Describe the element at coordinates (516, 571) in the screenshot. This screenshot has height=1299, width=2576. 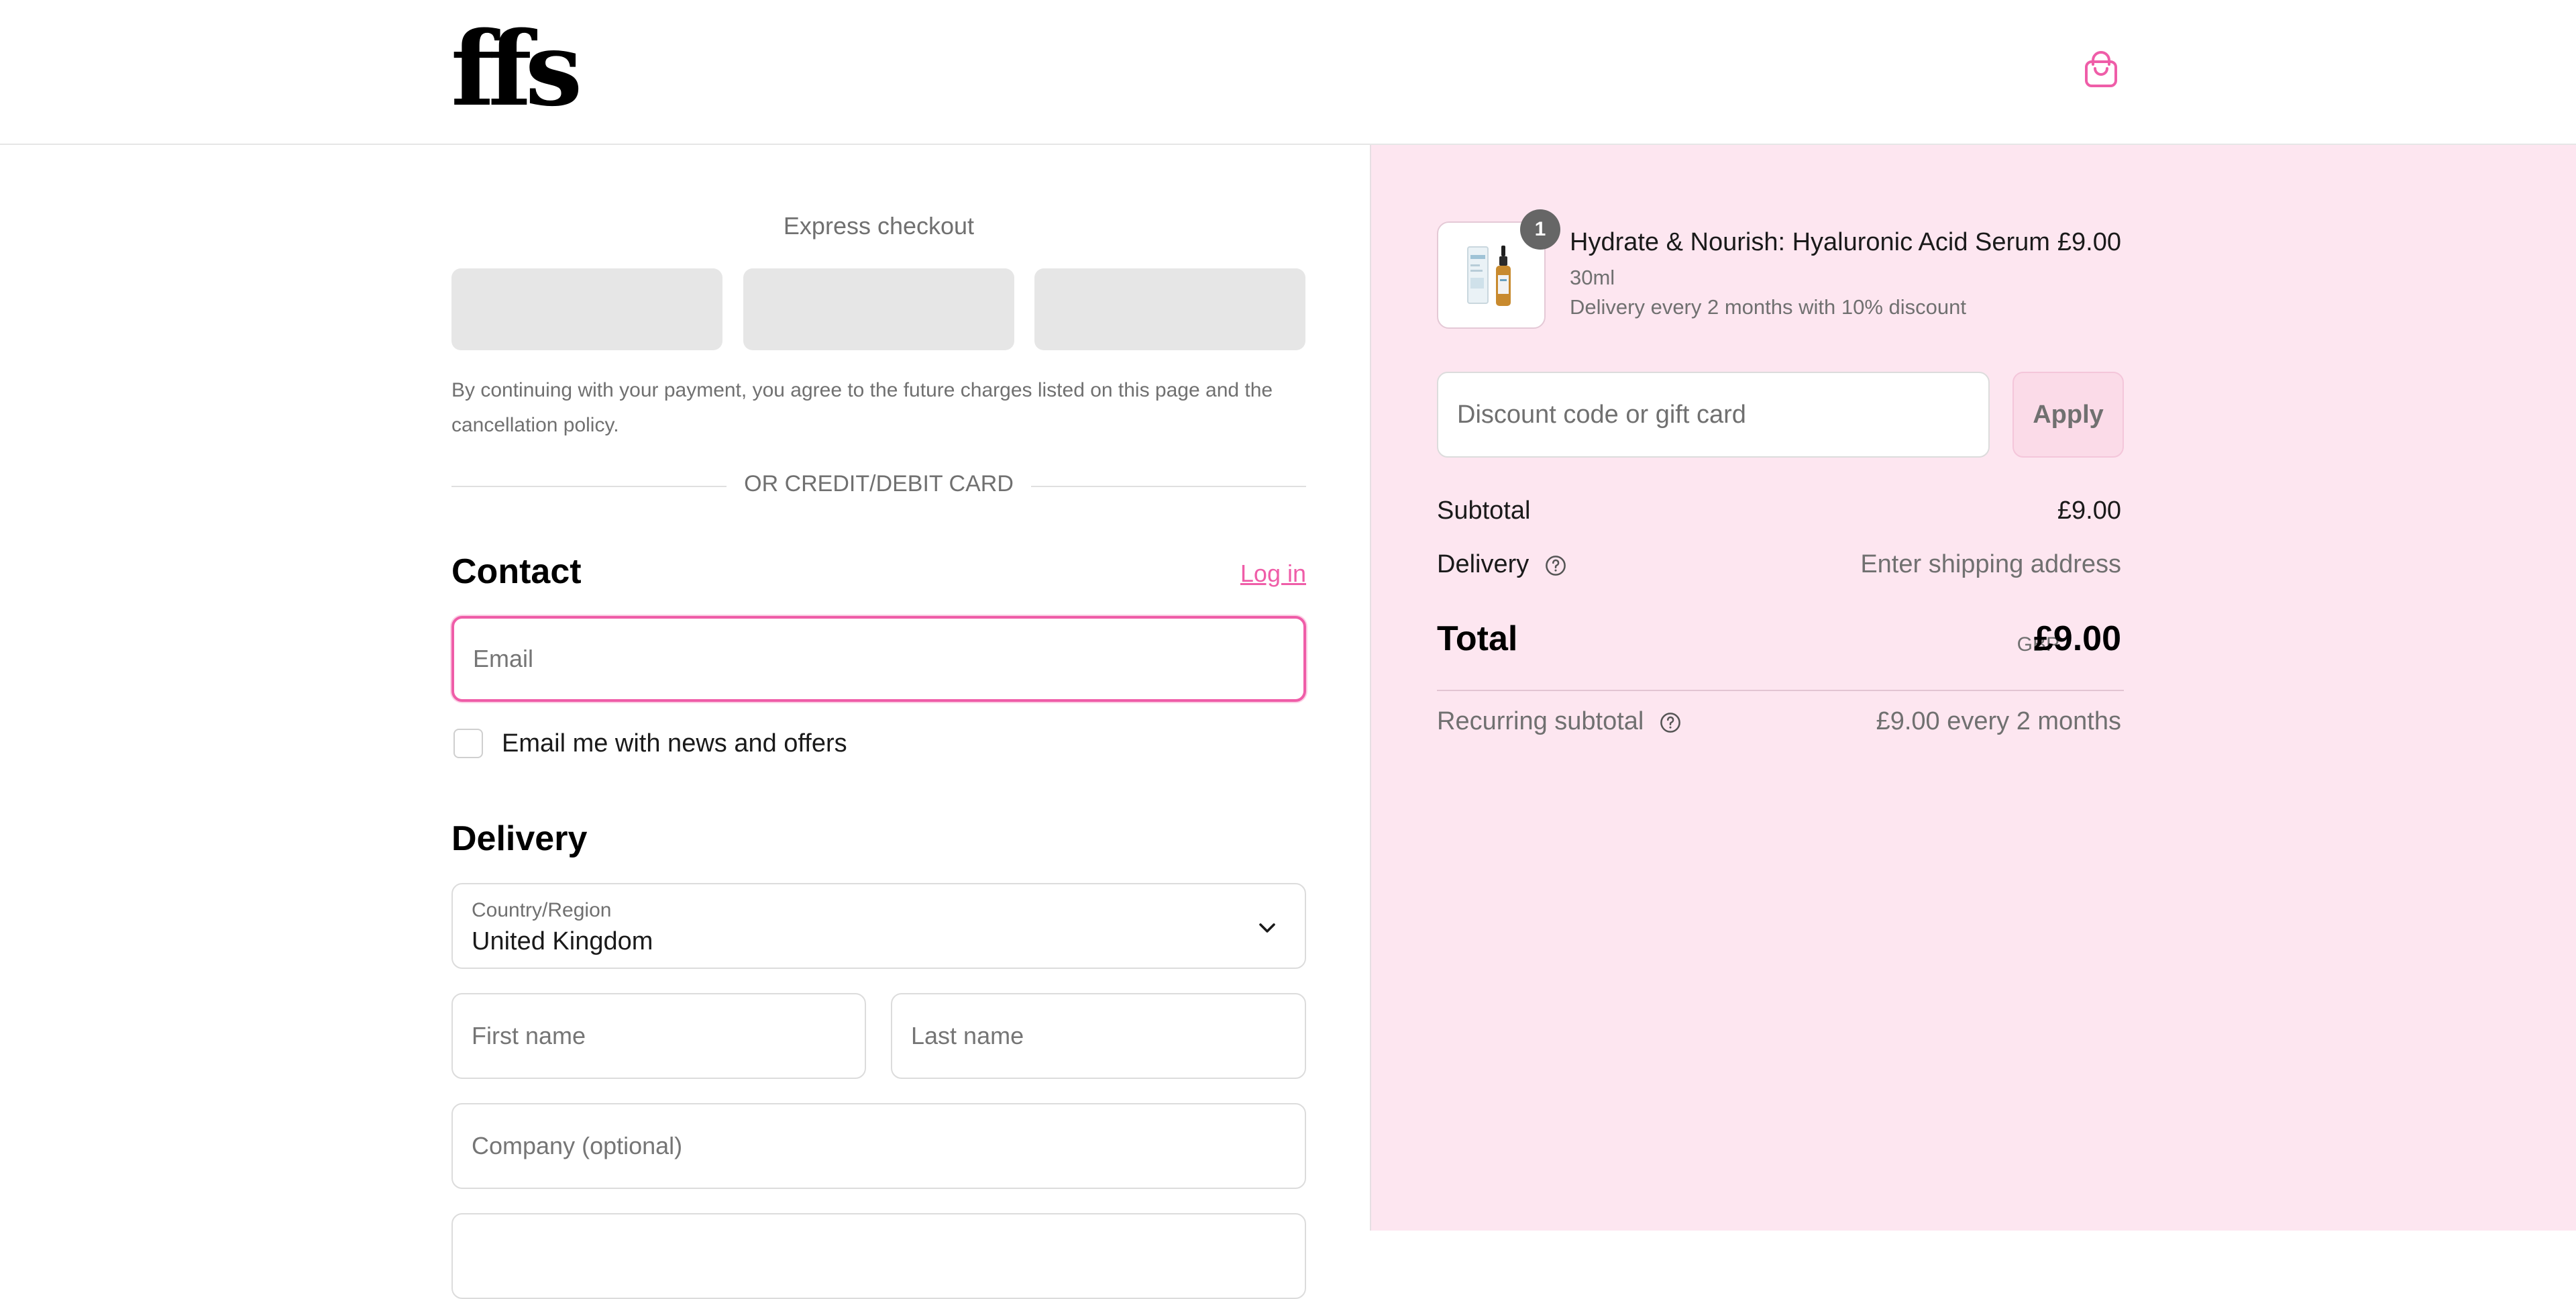
I see `contact-heading: Contact` at that location.